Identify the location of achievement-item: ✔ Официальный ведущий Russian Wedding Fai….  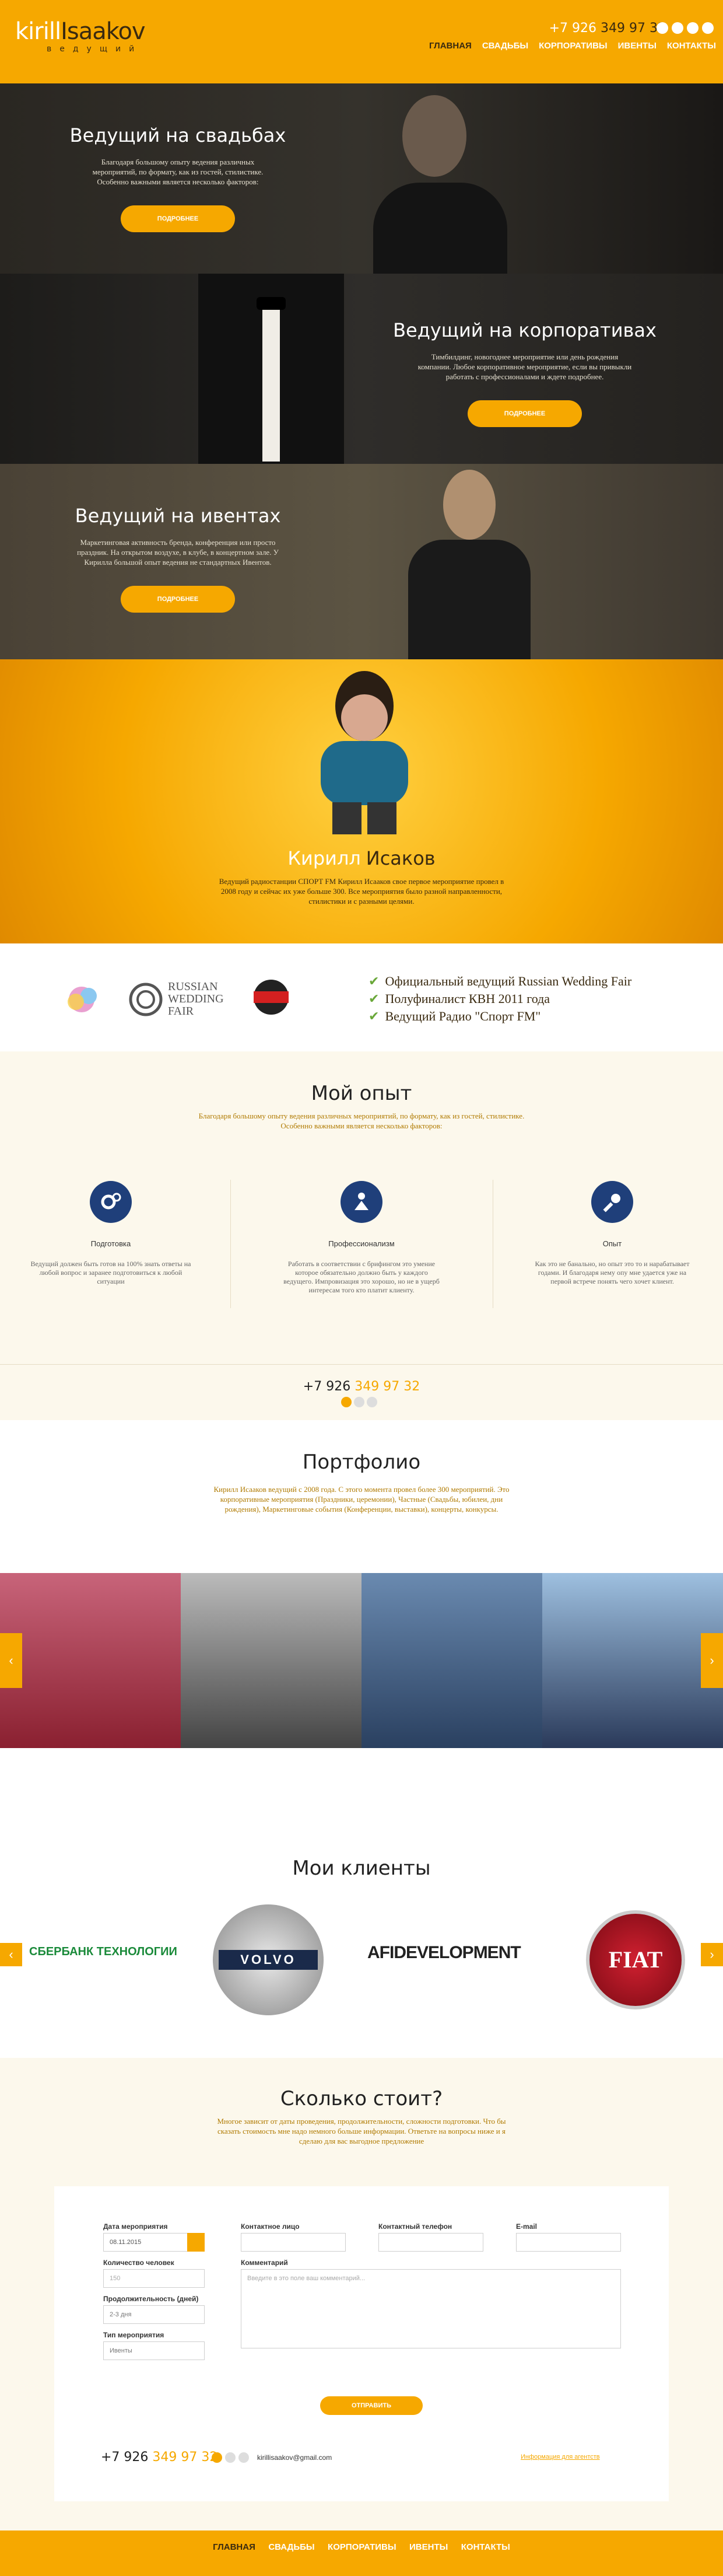
(500, 981).